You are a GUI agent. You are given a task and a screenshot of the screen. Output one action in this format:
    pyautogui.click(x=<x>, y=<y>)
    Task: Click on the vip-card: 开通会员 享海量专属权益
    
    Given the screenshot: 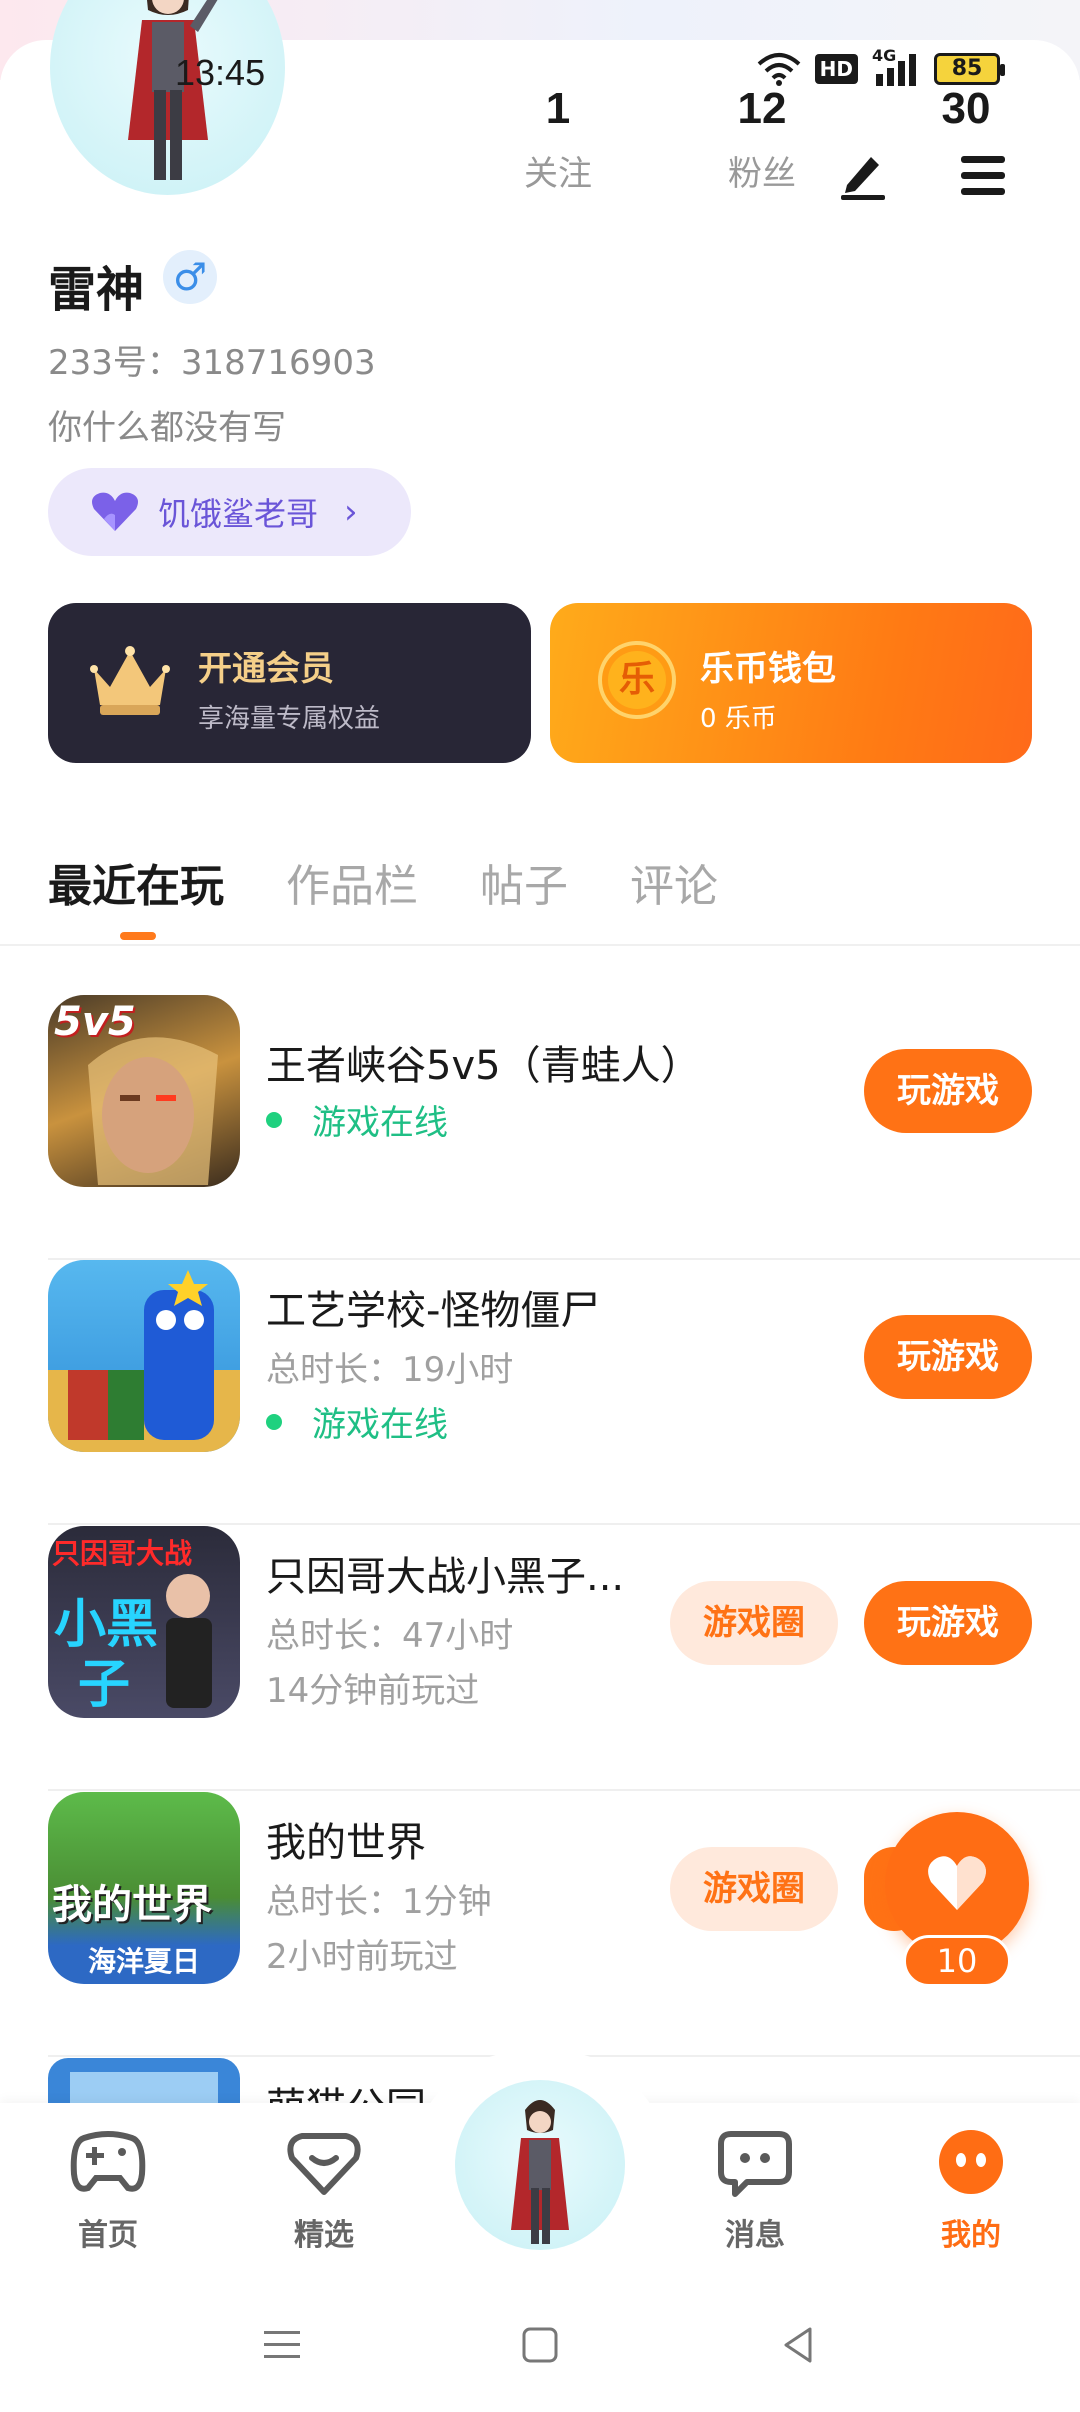 What is the action you would take?
    pyautogui.click(x=289, y=683)
    